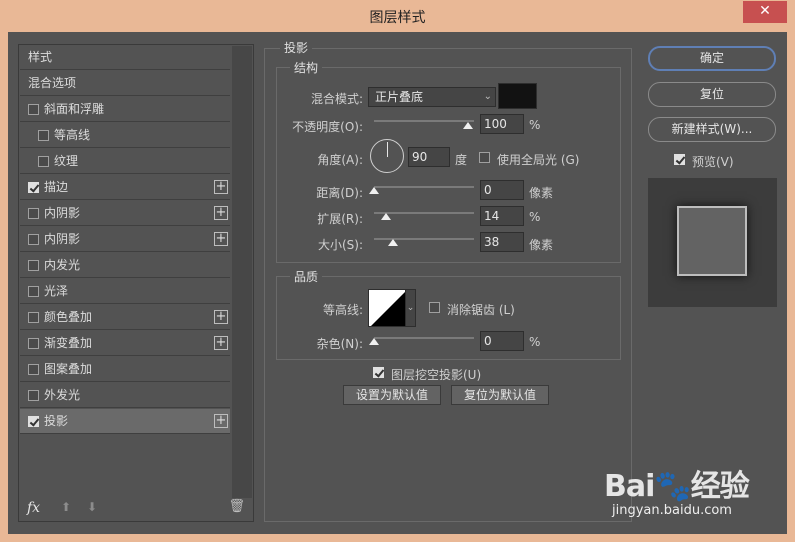  I want to click on global-light-checkbox, so click(484, 157).